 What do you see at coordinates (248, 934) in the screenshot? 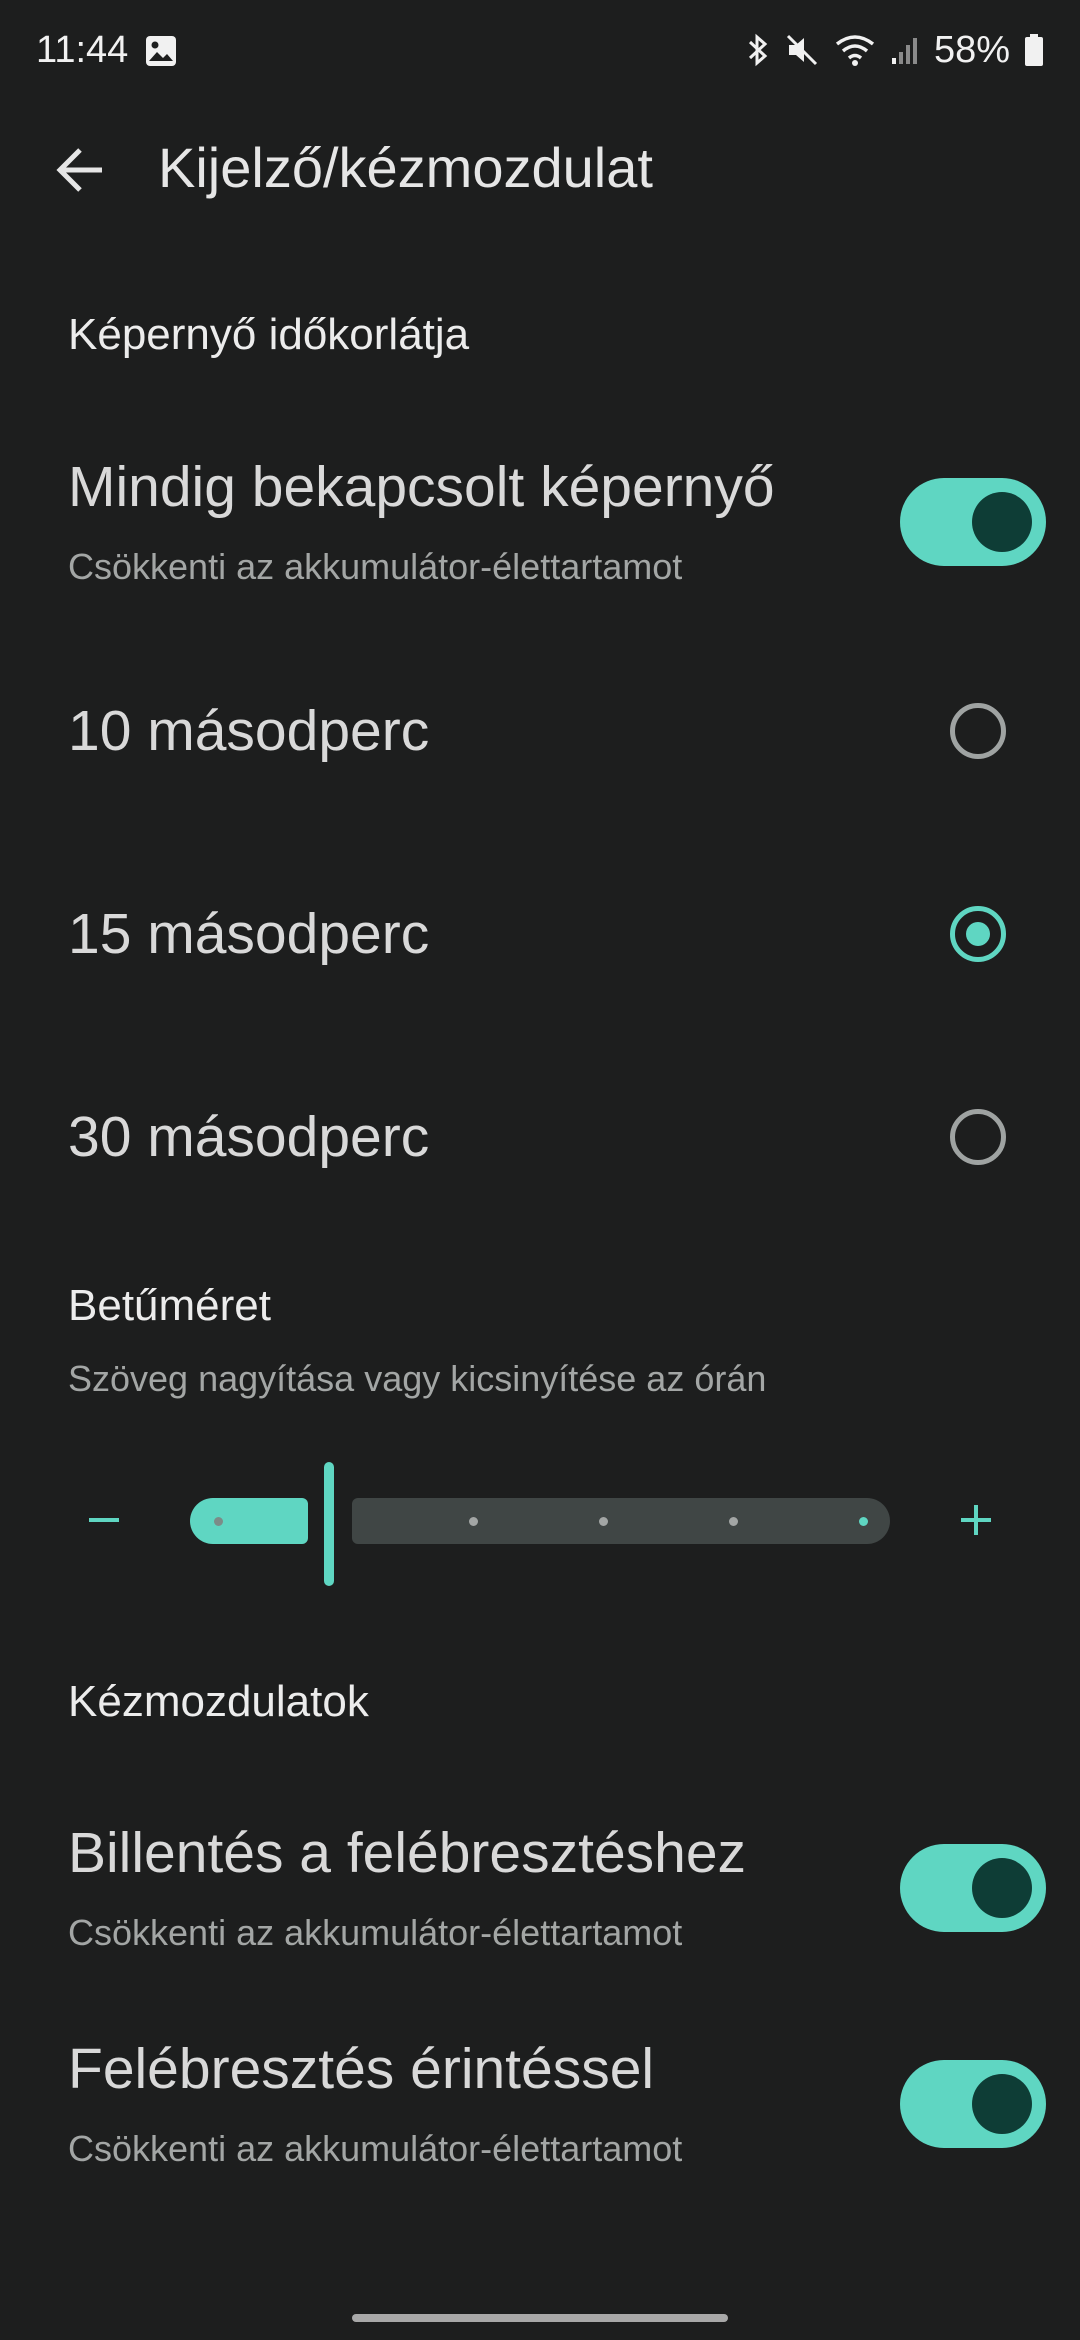
I see `timeout-option-15: 15 másodperc` at bounding box center [248, 934].